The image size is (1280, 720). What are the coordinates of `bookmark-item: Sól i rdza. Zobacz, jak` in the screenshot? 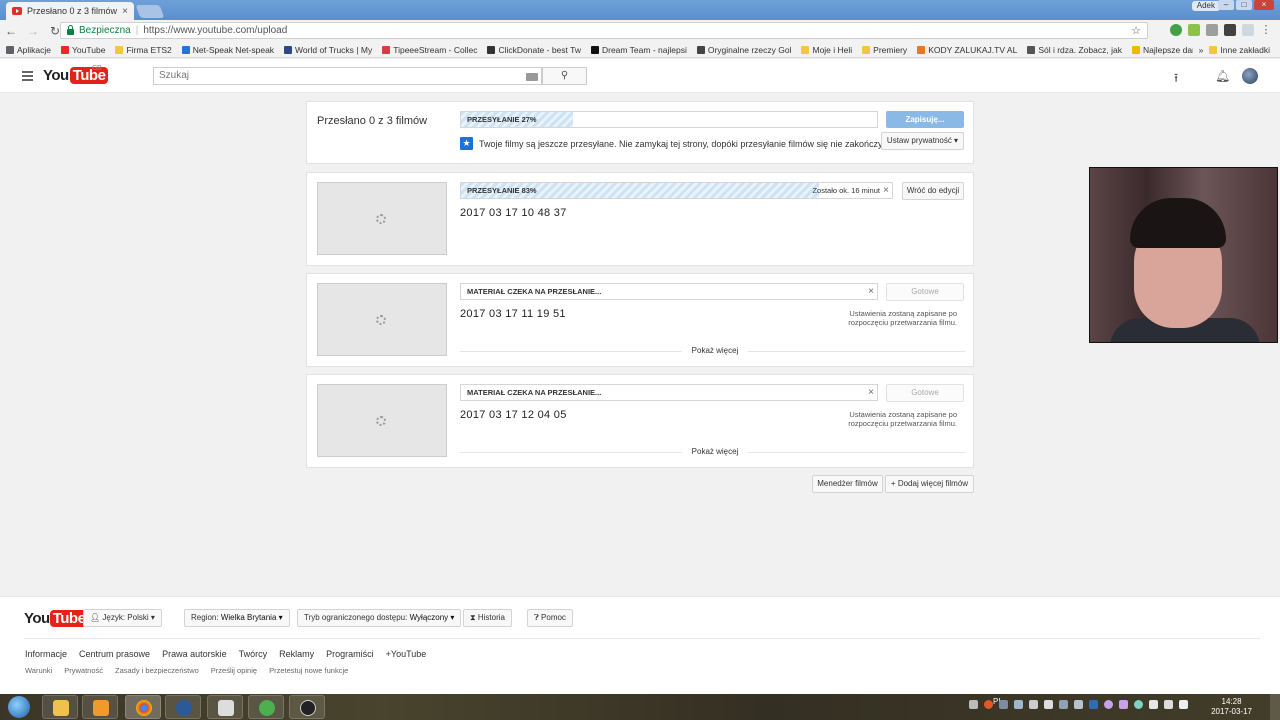 It's located at (1074, 50).